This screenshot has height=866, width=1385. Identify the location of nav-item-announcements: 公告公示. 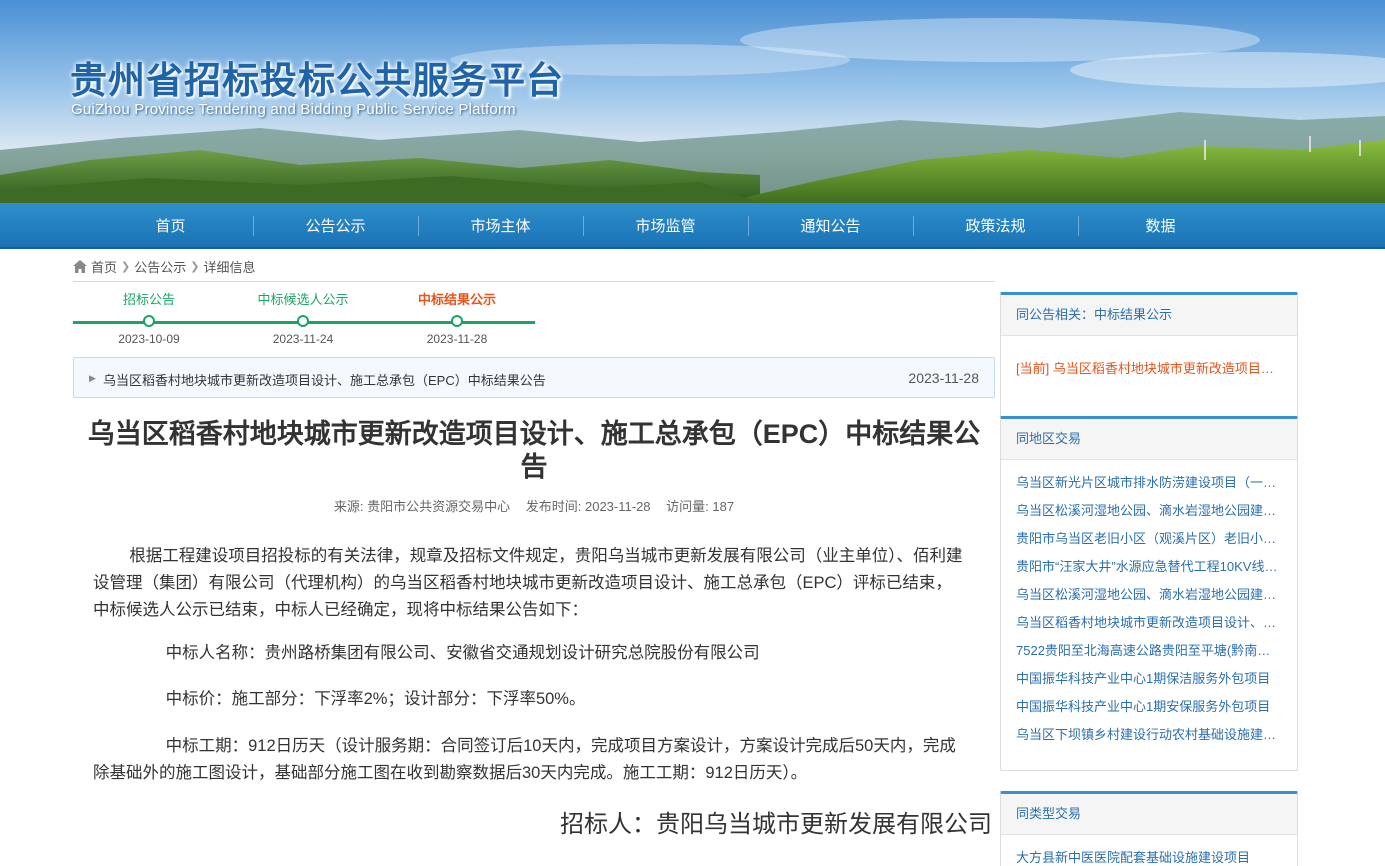
(335, 226).